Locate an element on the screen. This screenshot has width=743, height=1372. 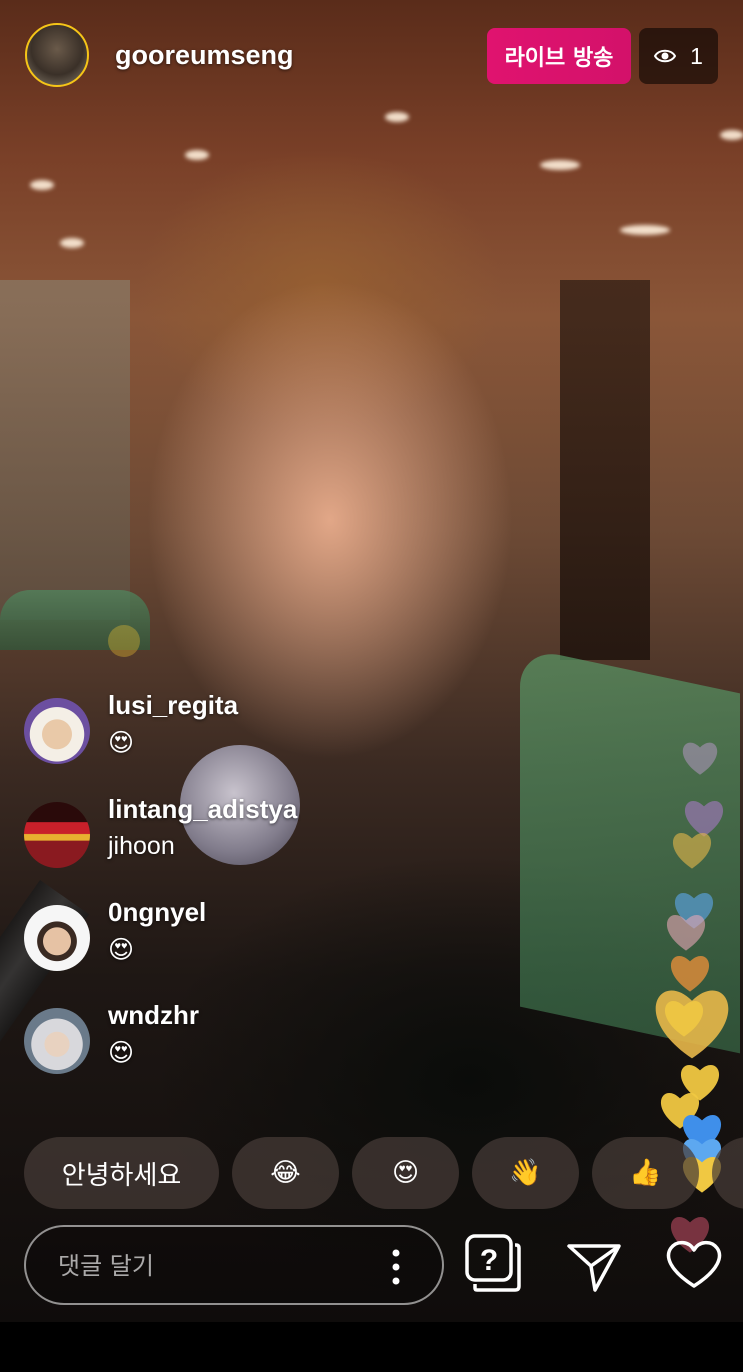
faded-emoji is located at coordinates (124, 641).